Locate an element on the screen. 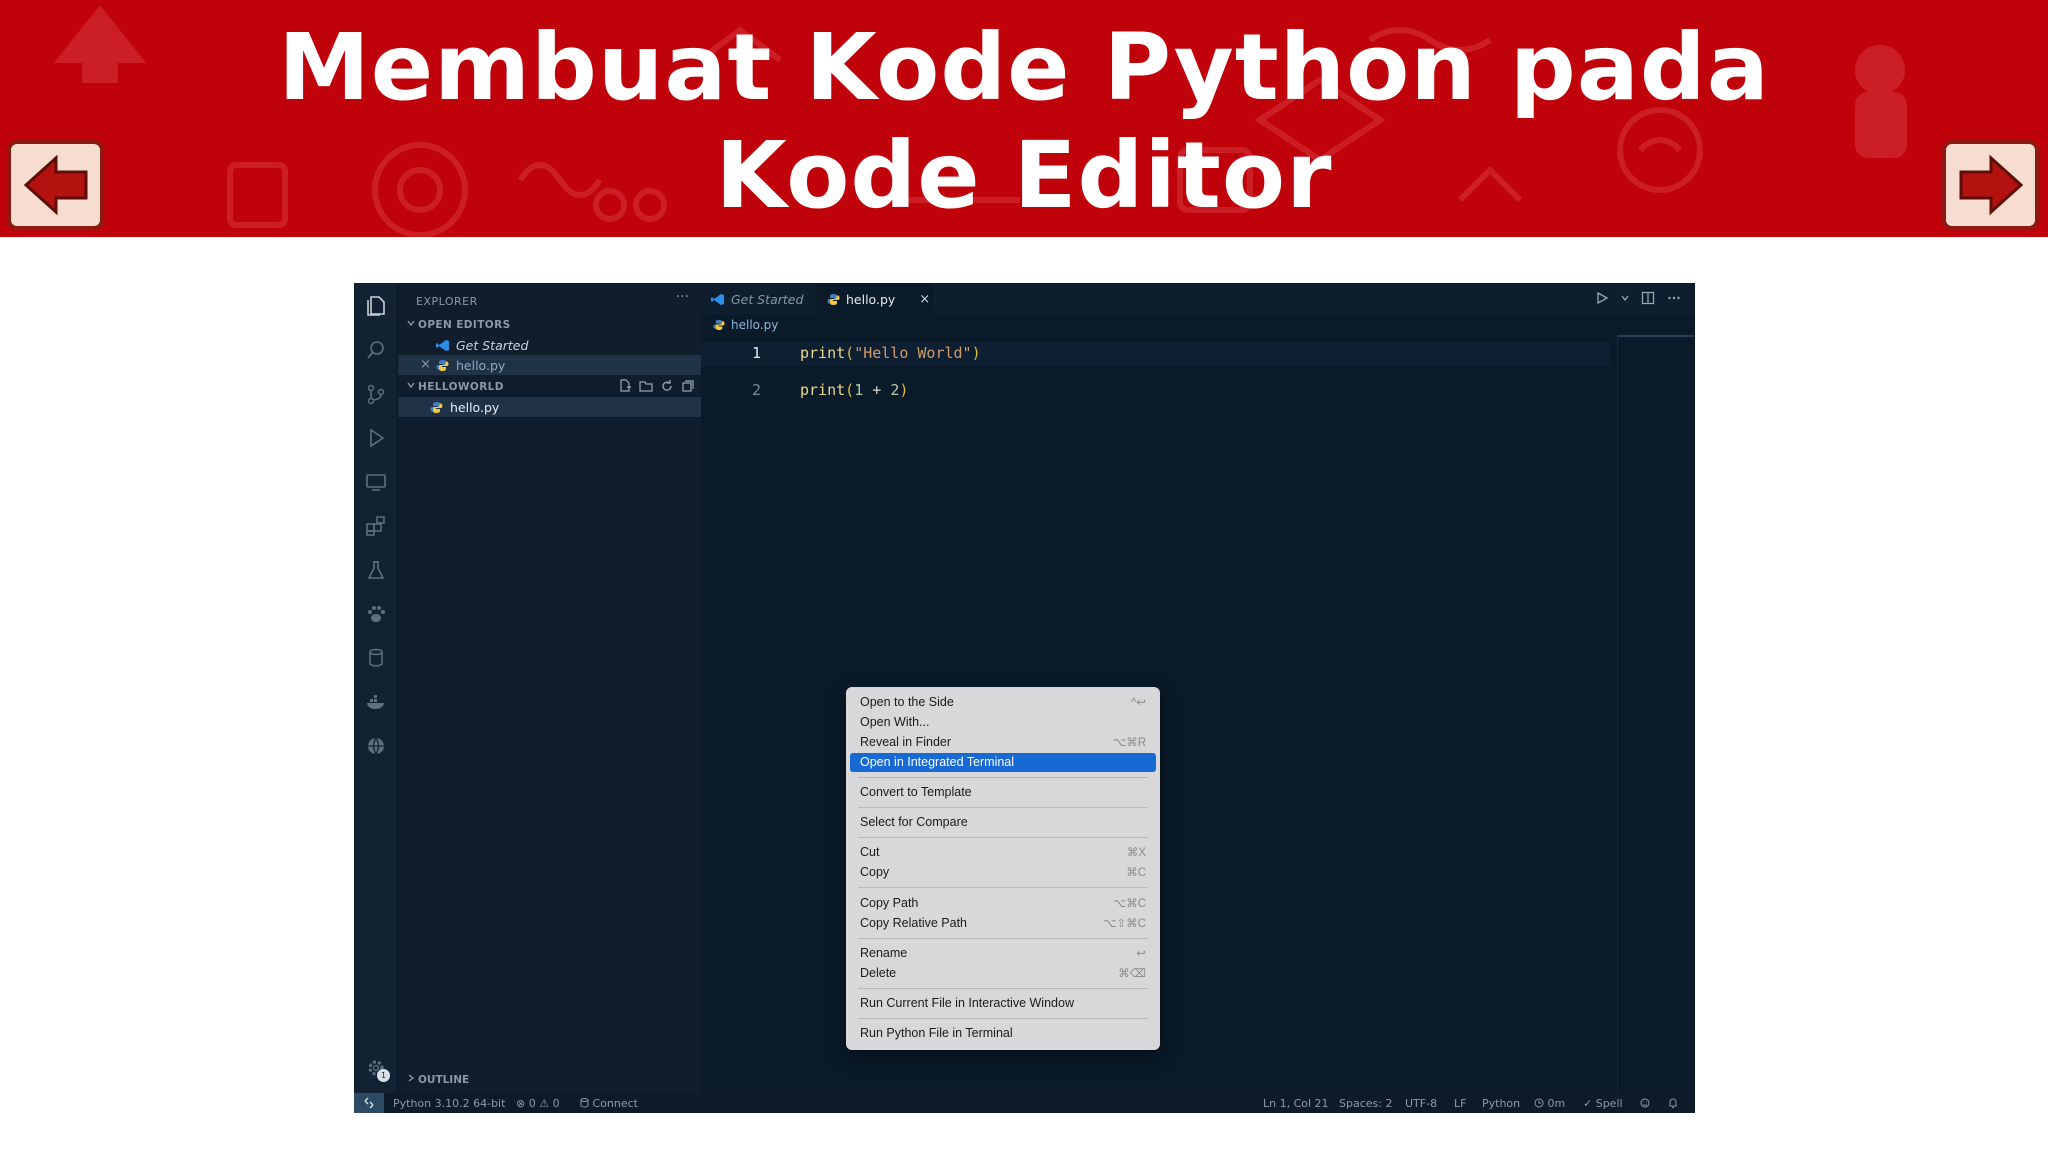  menu-item-rename: Rename ↩ is located at coordinates (1003, 953).